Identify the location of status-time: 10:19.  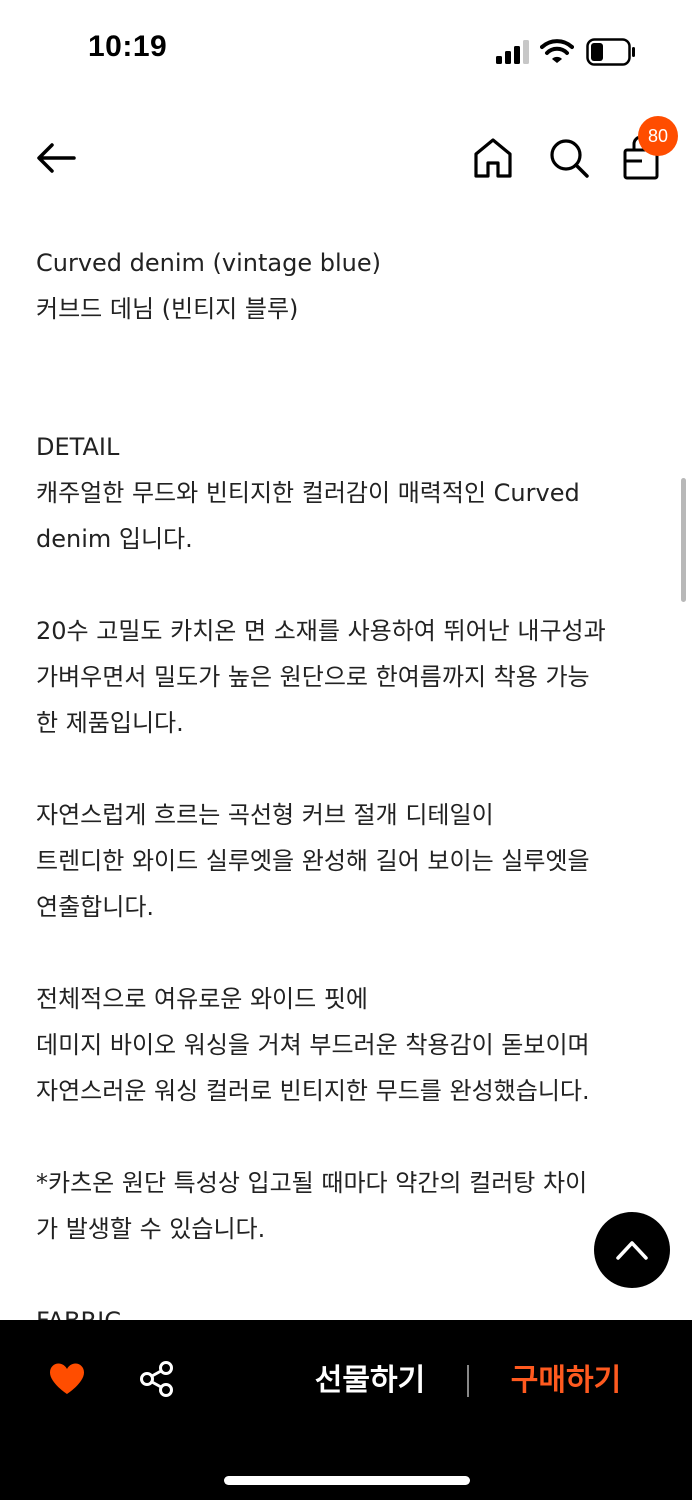
(128, 46).